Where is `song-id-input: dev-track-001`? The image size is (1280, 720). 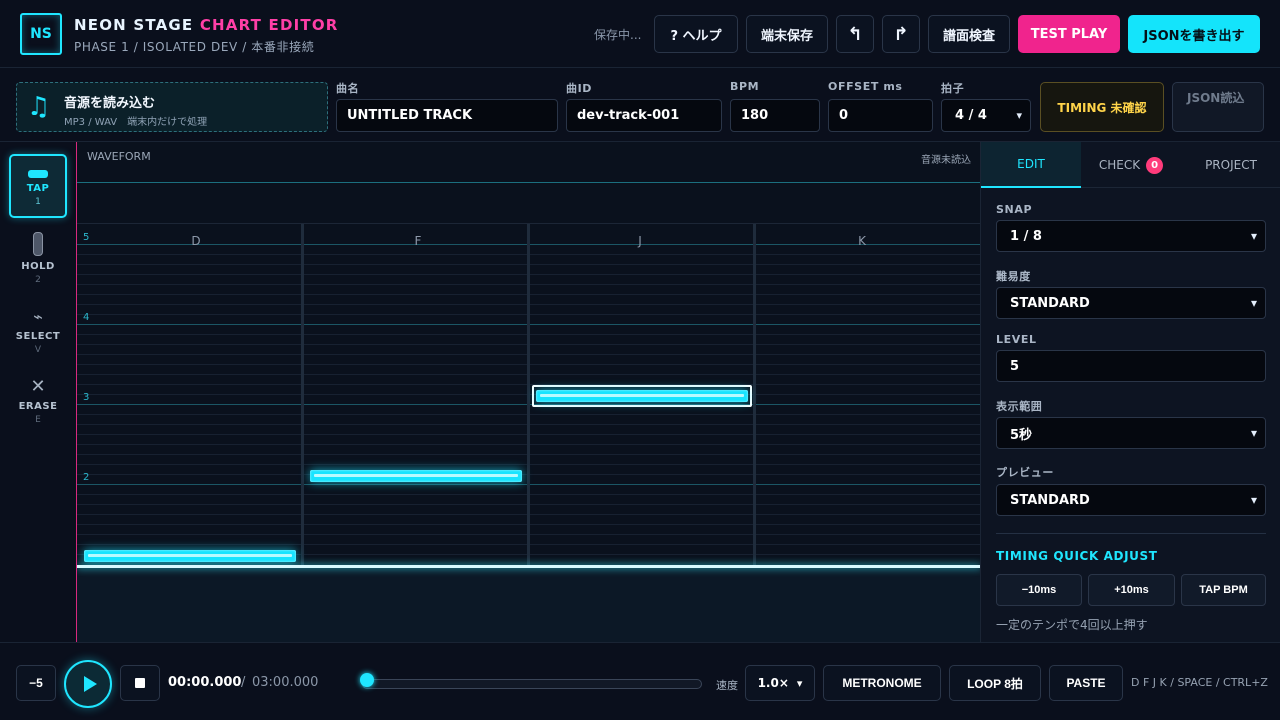
song-id-input: dev-track-001 is located at coordinates (644, 115).